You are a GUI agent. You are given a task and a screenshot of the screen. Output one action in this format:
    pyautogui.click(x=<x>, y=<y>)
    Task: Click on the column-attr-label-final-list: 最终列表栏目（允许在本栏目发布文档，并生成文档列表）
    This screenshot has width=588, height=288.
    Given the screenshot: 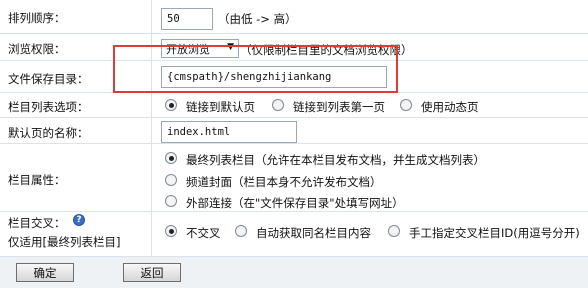 What is the action you would take?
    pyautogui.click(x=335, y=160)
    